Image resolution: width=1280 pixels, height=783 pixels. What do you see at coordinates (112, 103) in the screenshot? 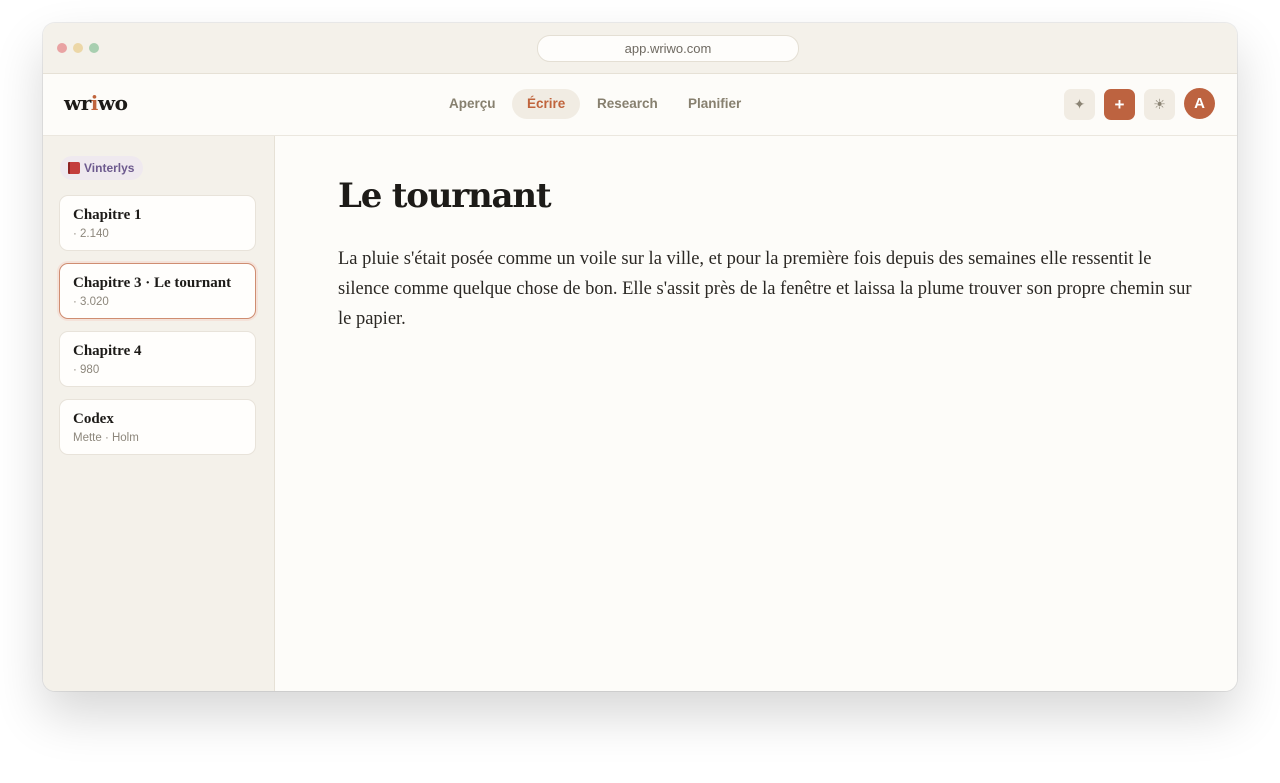
I see `logo-text-suffix: wo` at bounding box center [112, 103].